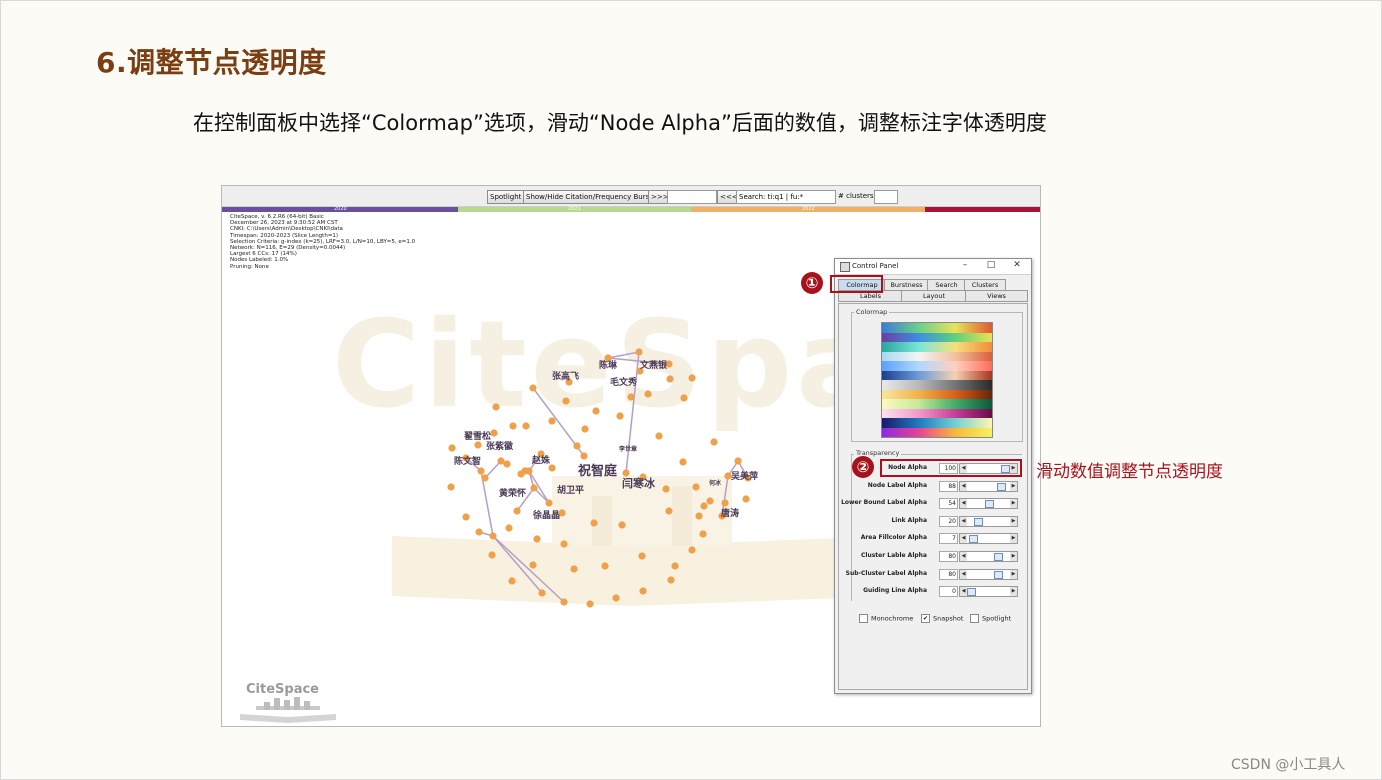  I want to click on tab-views: Views, so click(996, 296).